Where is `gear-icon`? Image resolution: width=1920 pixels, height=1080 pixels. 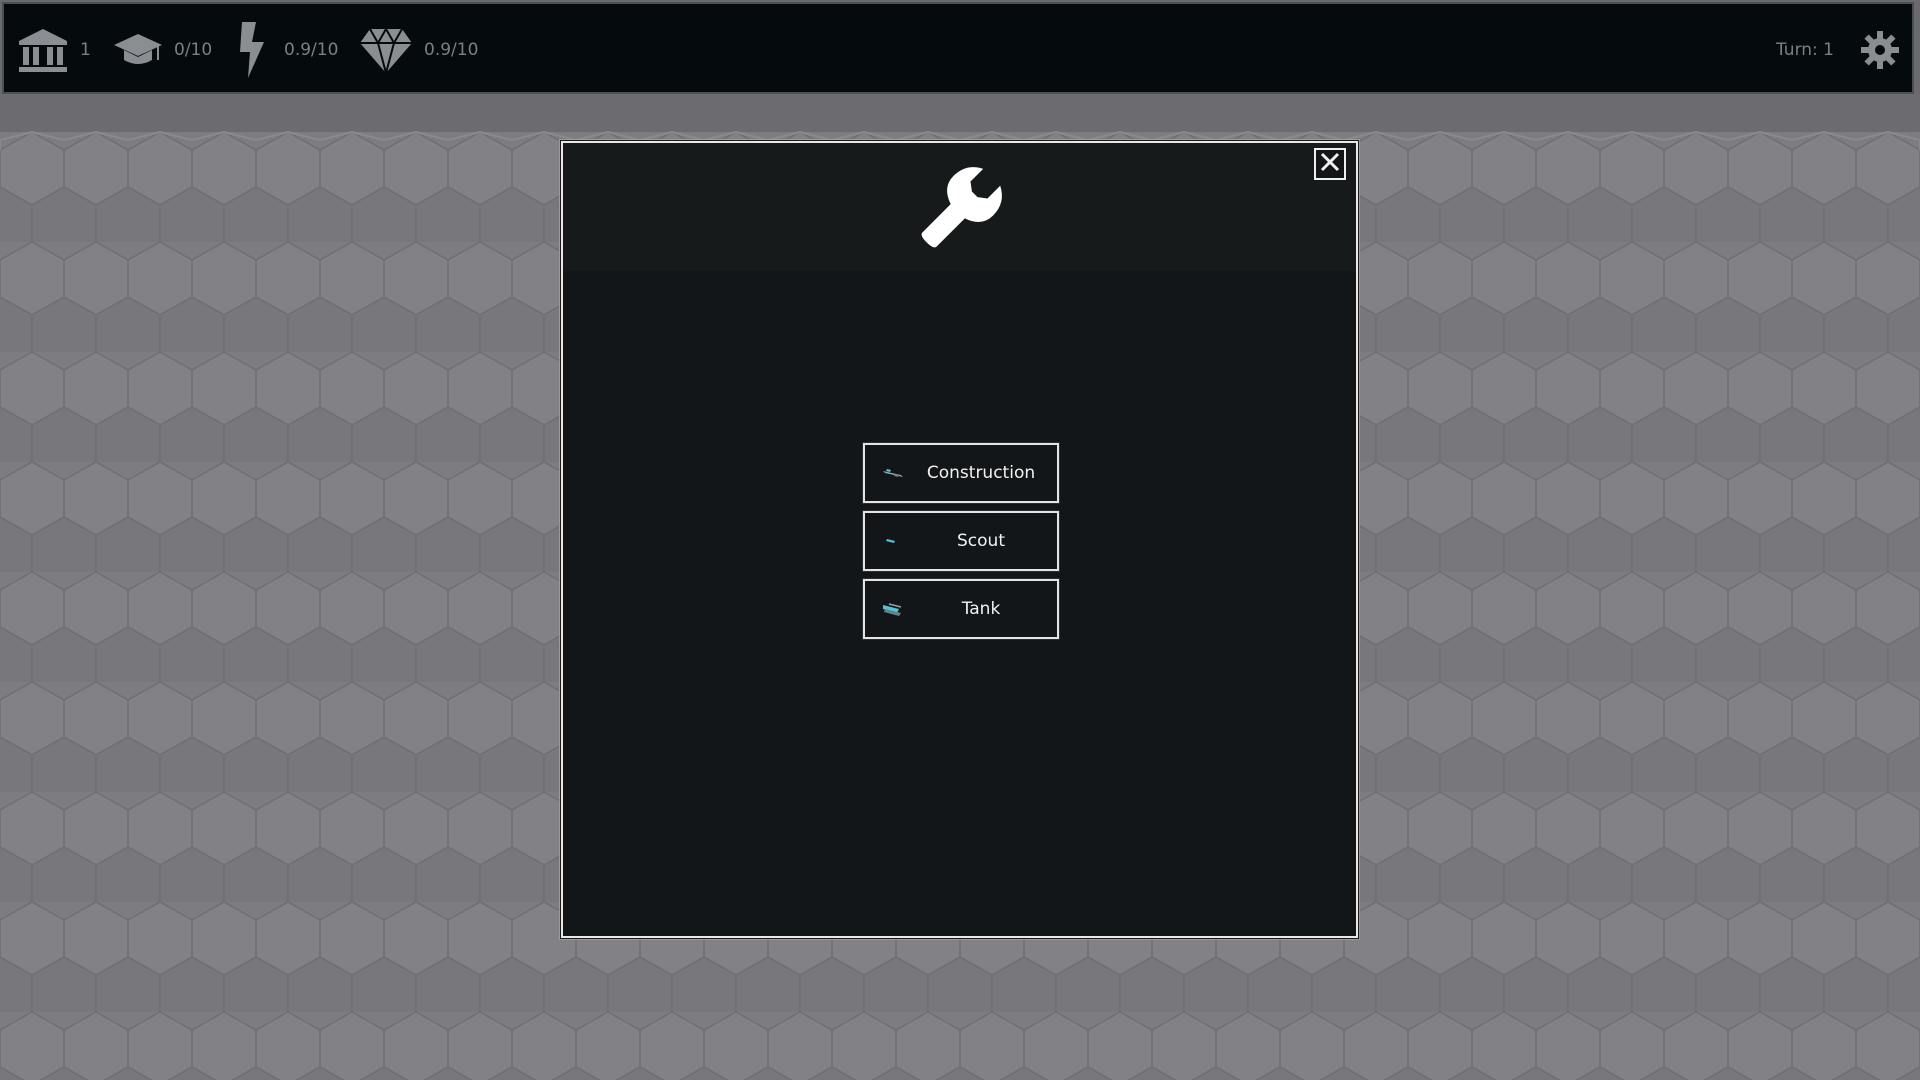 gear-icon is located at coordinates (1880, 50).